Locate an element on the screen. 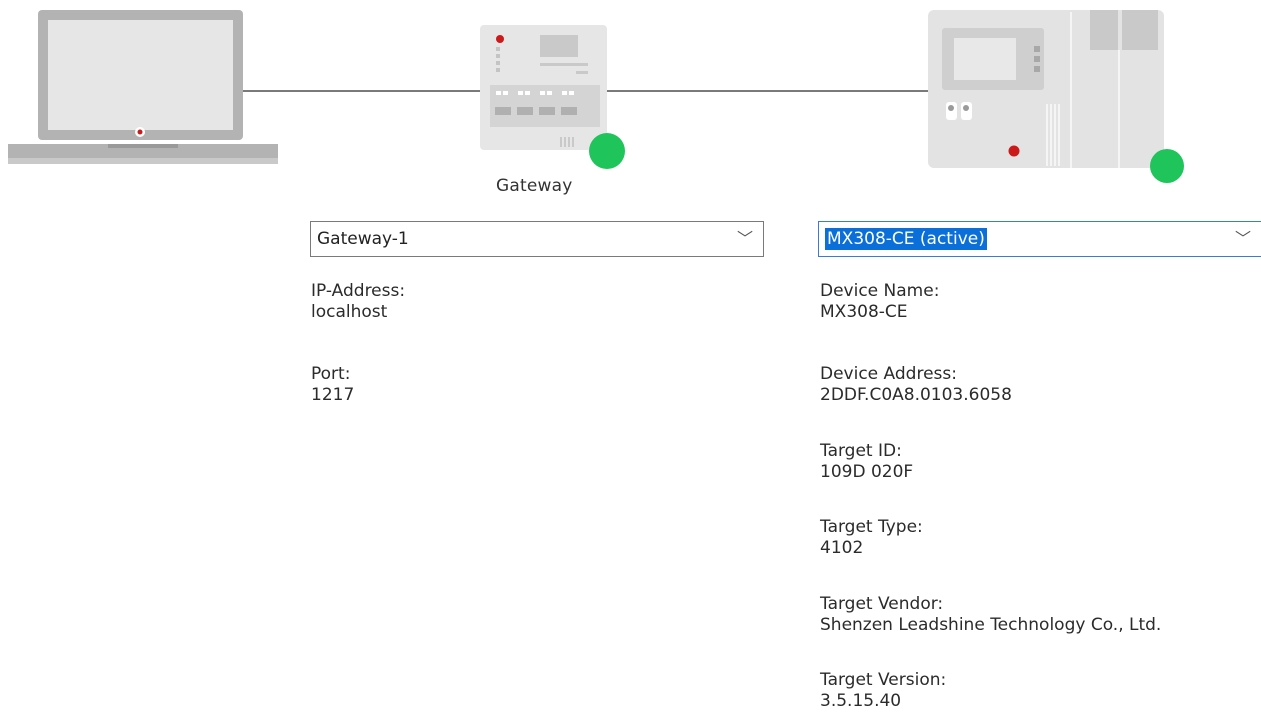 This screenshot has width=1261, height=713. field-value: localhost is located at coordinates (349, 312).